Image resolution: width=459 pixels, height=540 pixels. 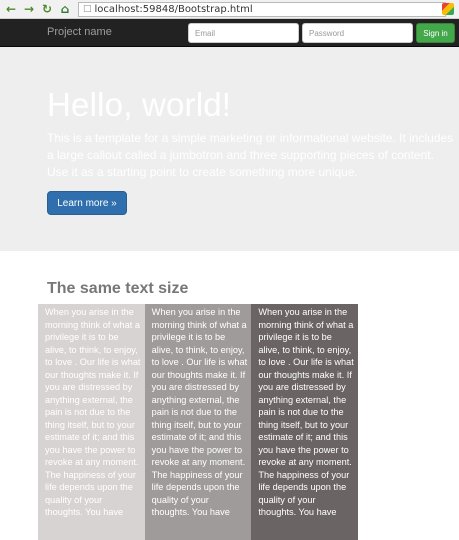 I want to click on back-arrow-icon: ←, so click(x=11, y=9).